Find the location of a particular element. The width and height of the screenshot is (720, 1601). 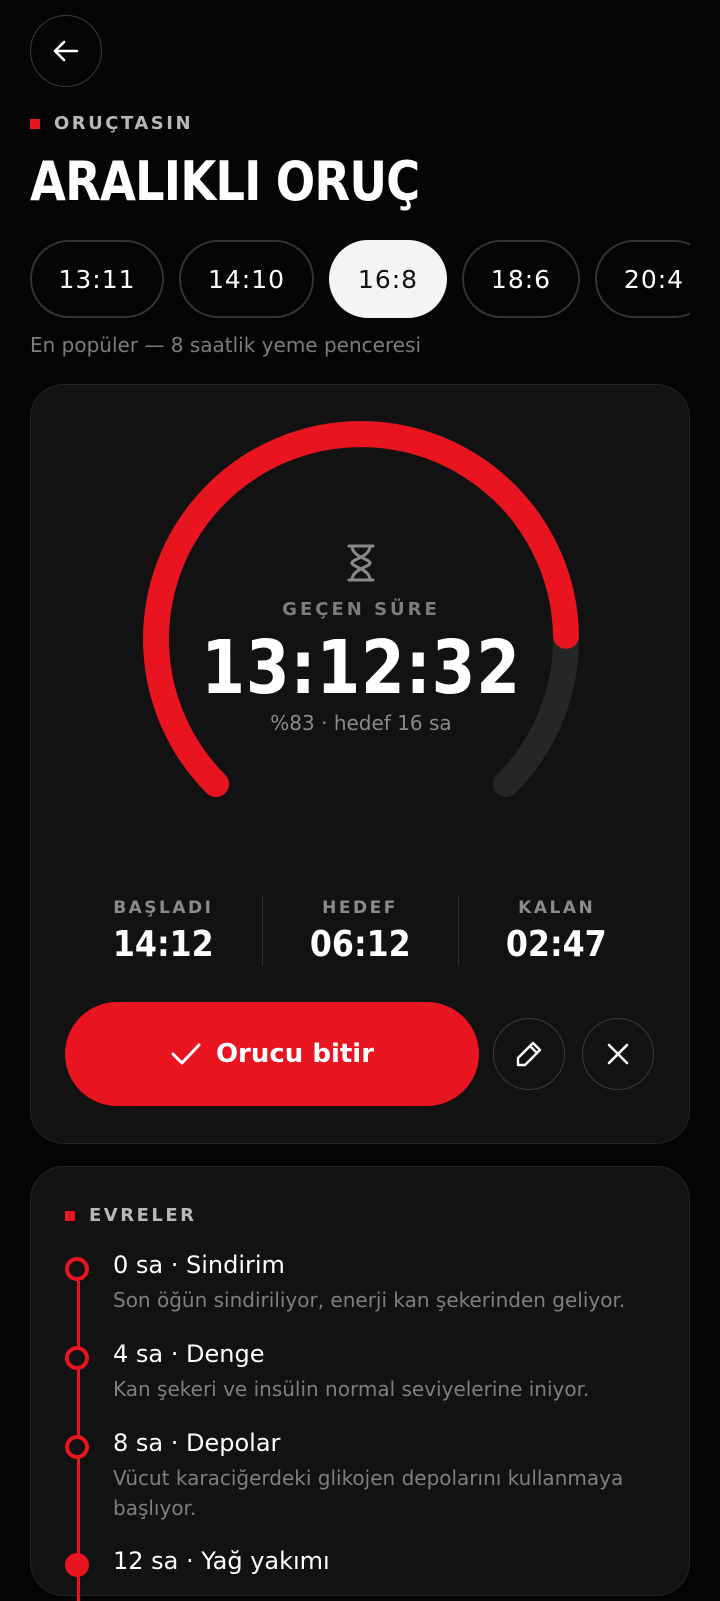

stat-label: KALAN is located at coordinates (557, 908).